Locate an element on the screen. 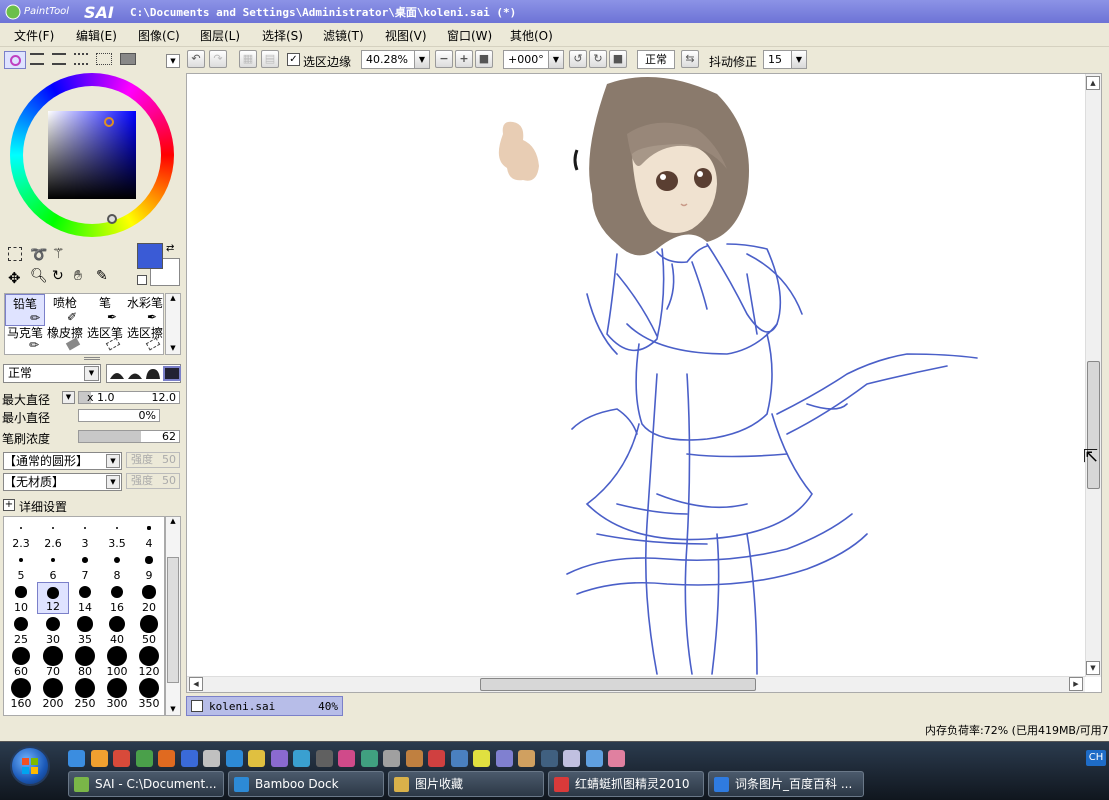 The width and height of the screenshot is (1109, 800). rotate-reset-button: ■ is located at coordinates (618, 59).